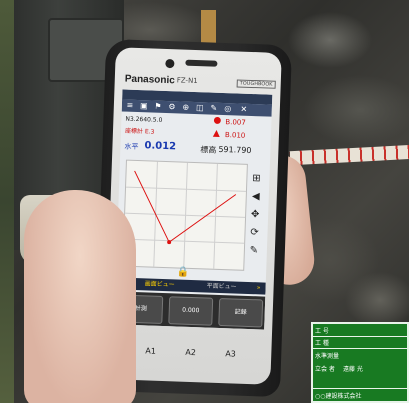  I want to click on layers-icon: ◫, so click(200, 107).